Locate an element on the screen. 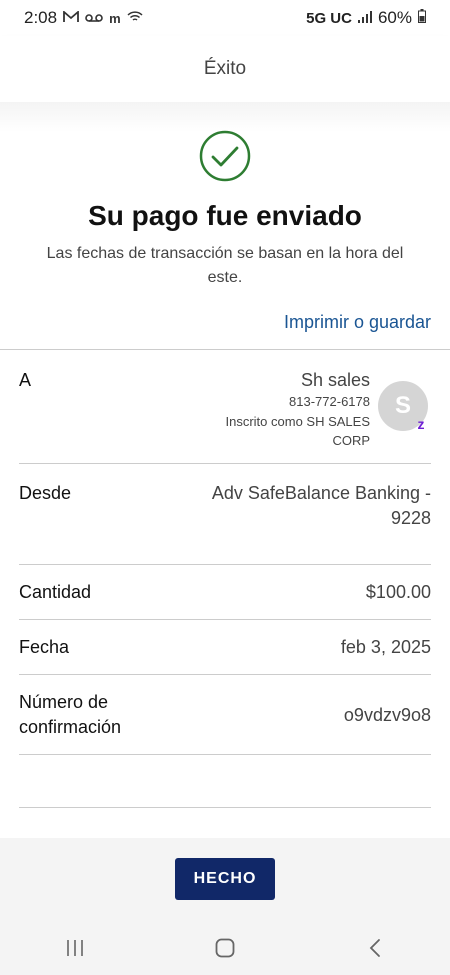 This screenshot has width=450, height=975. confirmation-label-line1: Número de is located at coordinates (64, 702).